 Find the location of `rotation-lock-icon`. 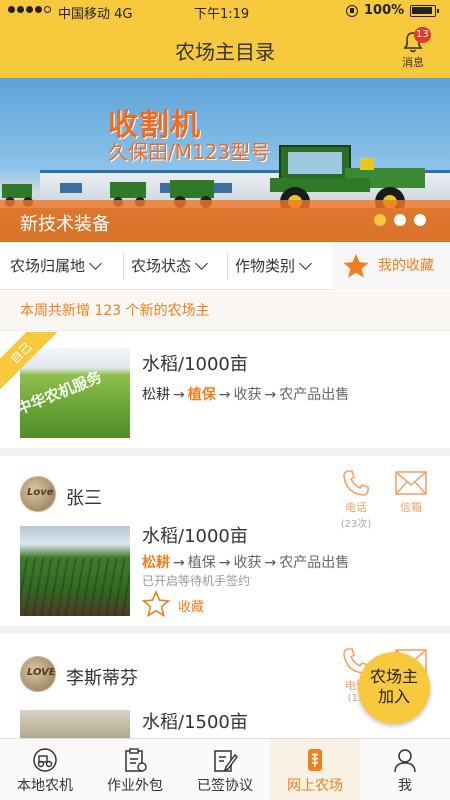

rotation-lock-icon is located at coordinates (352, 11).